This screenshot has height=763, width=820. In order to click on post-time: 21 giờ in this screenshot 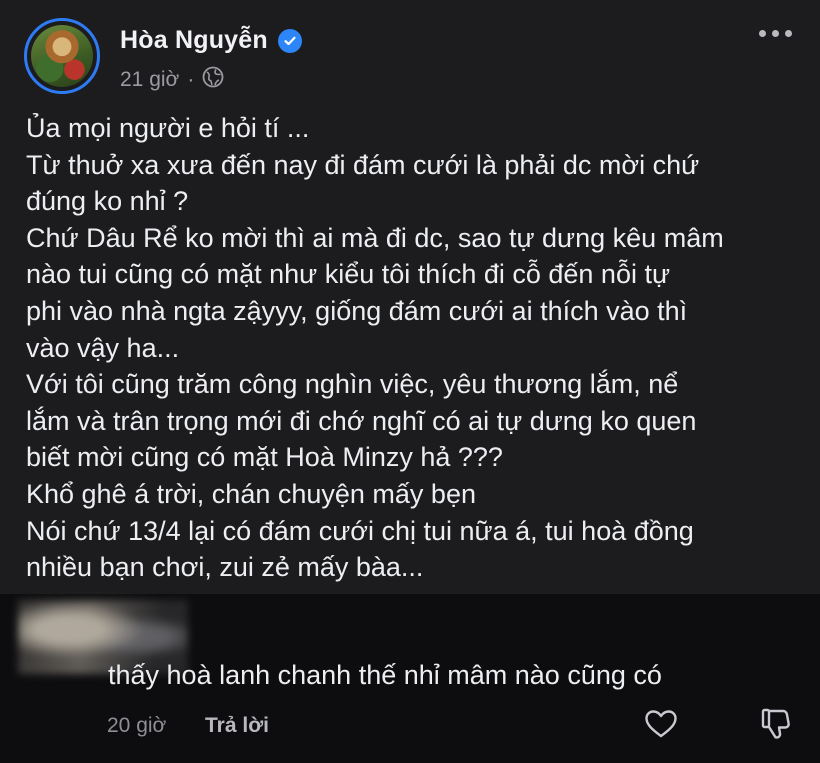, I will do `click(149, 80)`.